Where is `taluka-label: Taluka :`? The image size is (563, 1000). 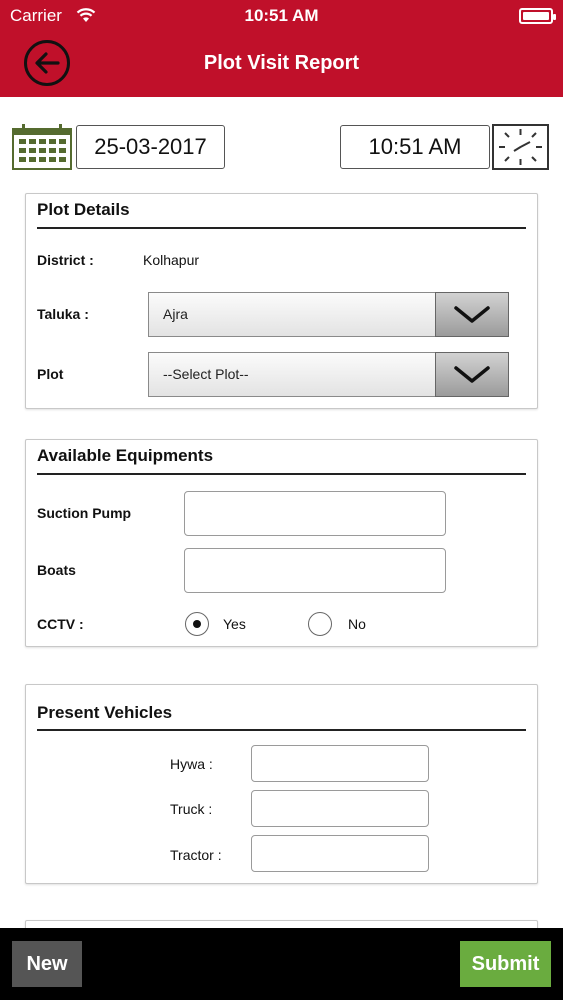 taluka-label: Taluka : is located at coordinates (63, 314).